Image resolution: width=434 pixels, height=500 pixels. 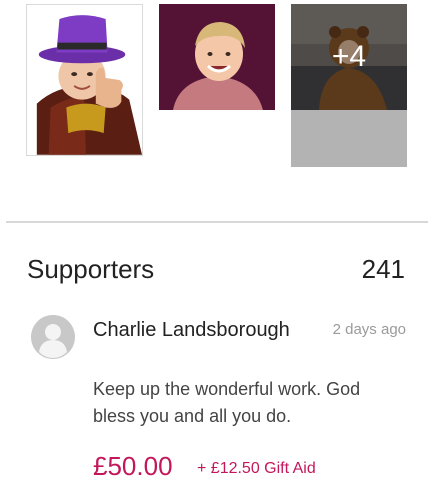 I want to click on gift-aid-amount: + £12.50 Gift Aid, so click(x=256, y=468).